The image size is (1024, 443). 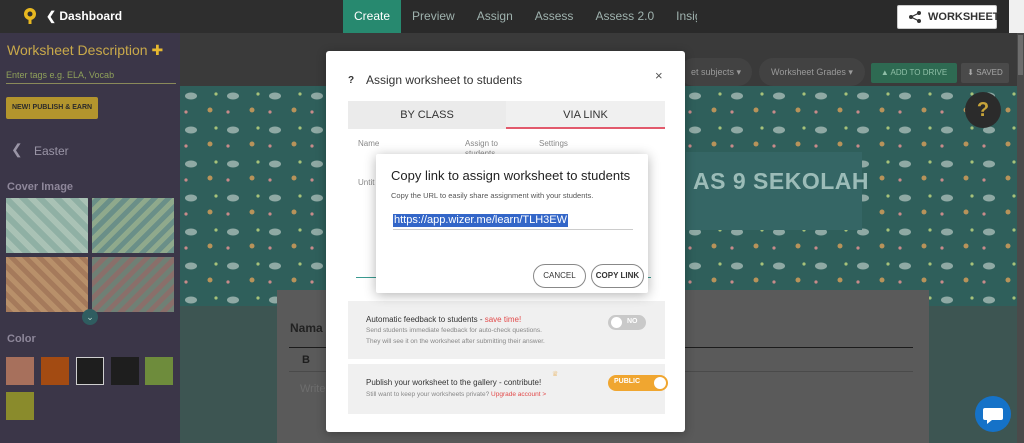 What do you see at coordinates (1020, 55) in the screenshot?
I see `page-scrollbar-thumb` at bounding box center [1020, 55].